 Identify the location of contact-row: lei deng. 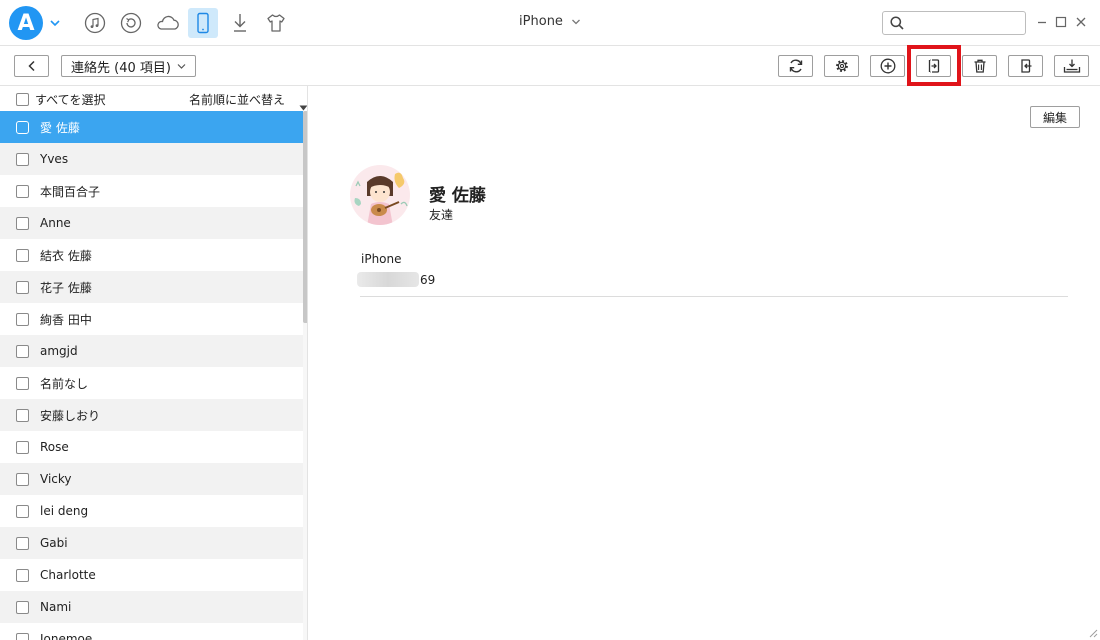
(151, 511).